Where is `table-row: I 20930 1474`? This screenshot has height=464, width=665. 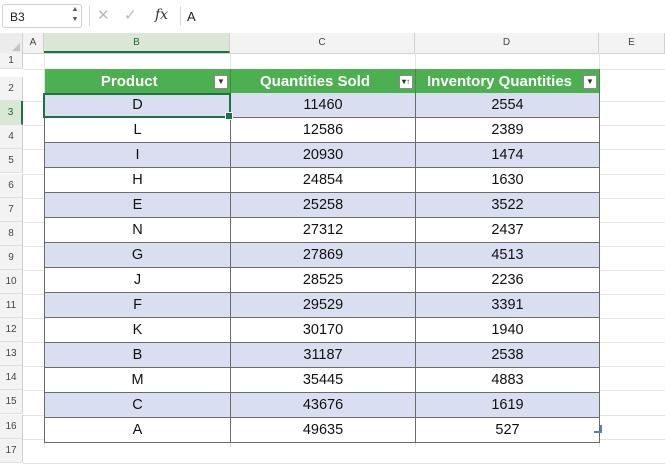 table-row: I 20930 1474 is located at coordinates (322, 155).